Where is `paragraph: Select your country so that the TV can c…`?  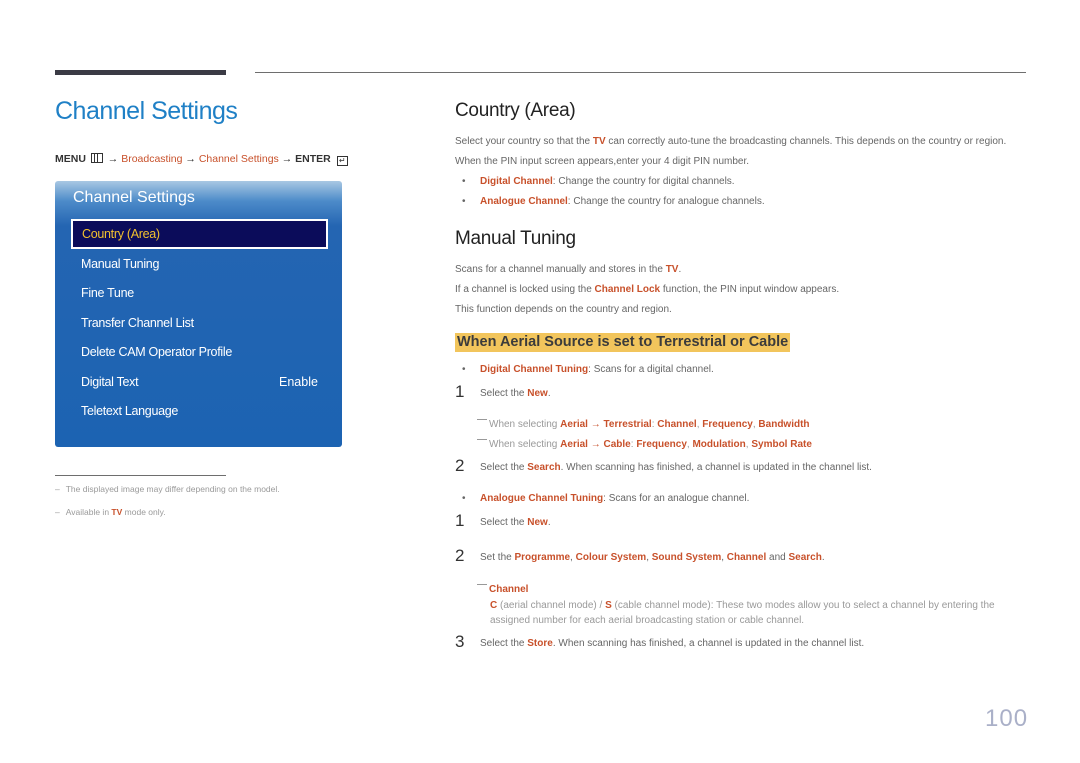 paragraph: Select your country so that the TV can c… is located at coordinates (731, 141).